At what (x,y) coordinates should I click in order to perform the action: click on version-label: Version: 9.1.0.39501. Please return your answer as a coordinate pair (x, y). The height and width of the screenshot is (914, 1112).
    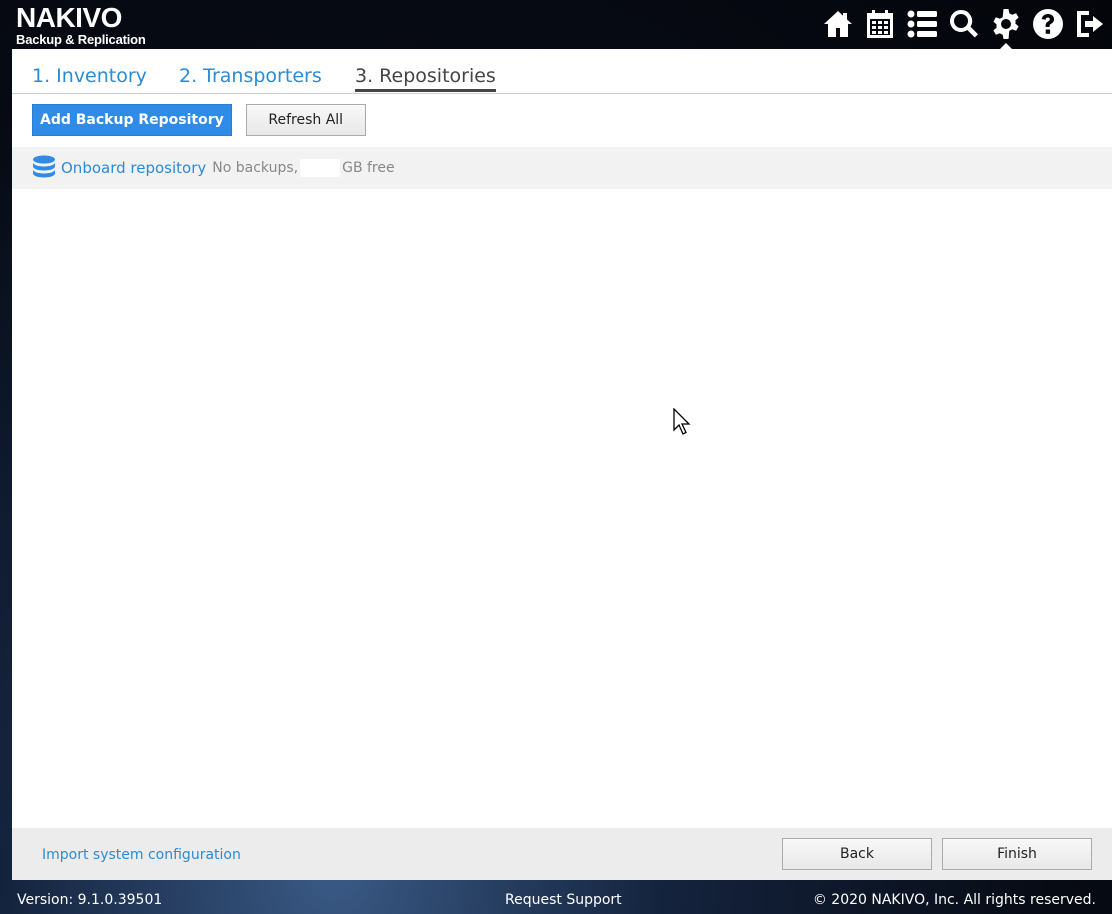
    Looking at the image, I should click on (90, 900).